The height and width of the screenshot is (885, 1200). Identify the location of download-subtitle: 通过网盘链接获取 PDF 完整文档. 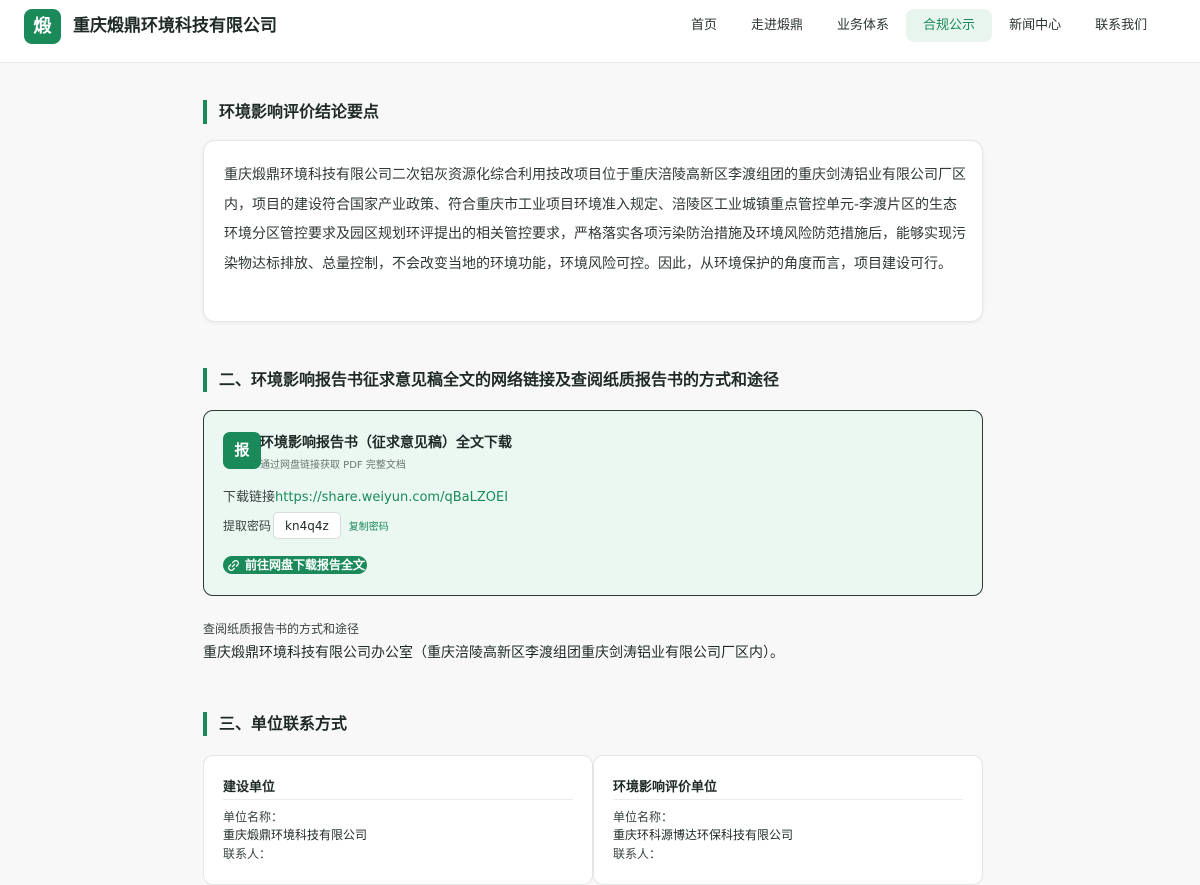
(333, 465).